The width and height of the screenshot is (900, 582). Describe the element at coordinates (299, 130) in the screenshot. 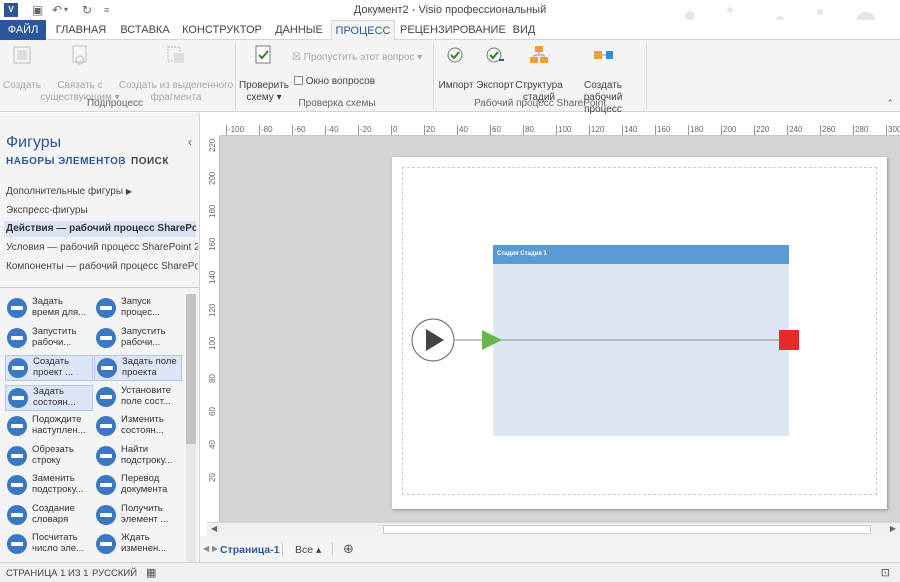

I see `ruler-tick-label: -60` at that location.